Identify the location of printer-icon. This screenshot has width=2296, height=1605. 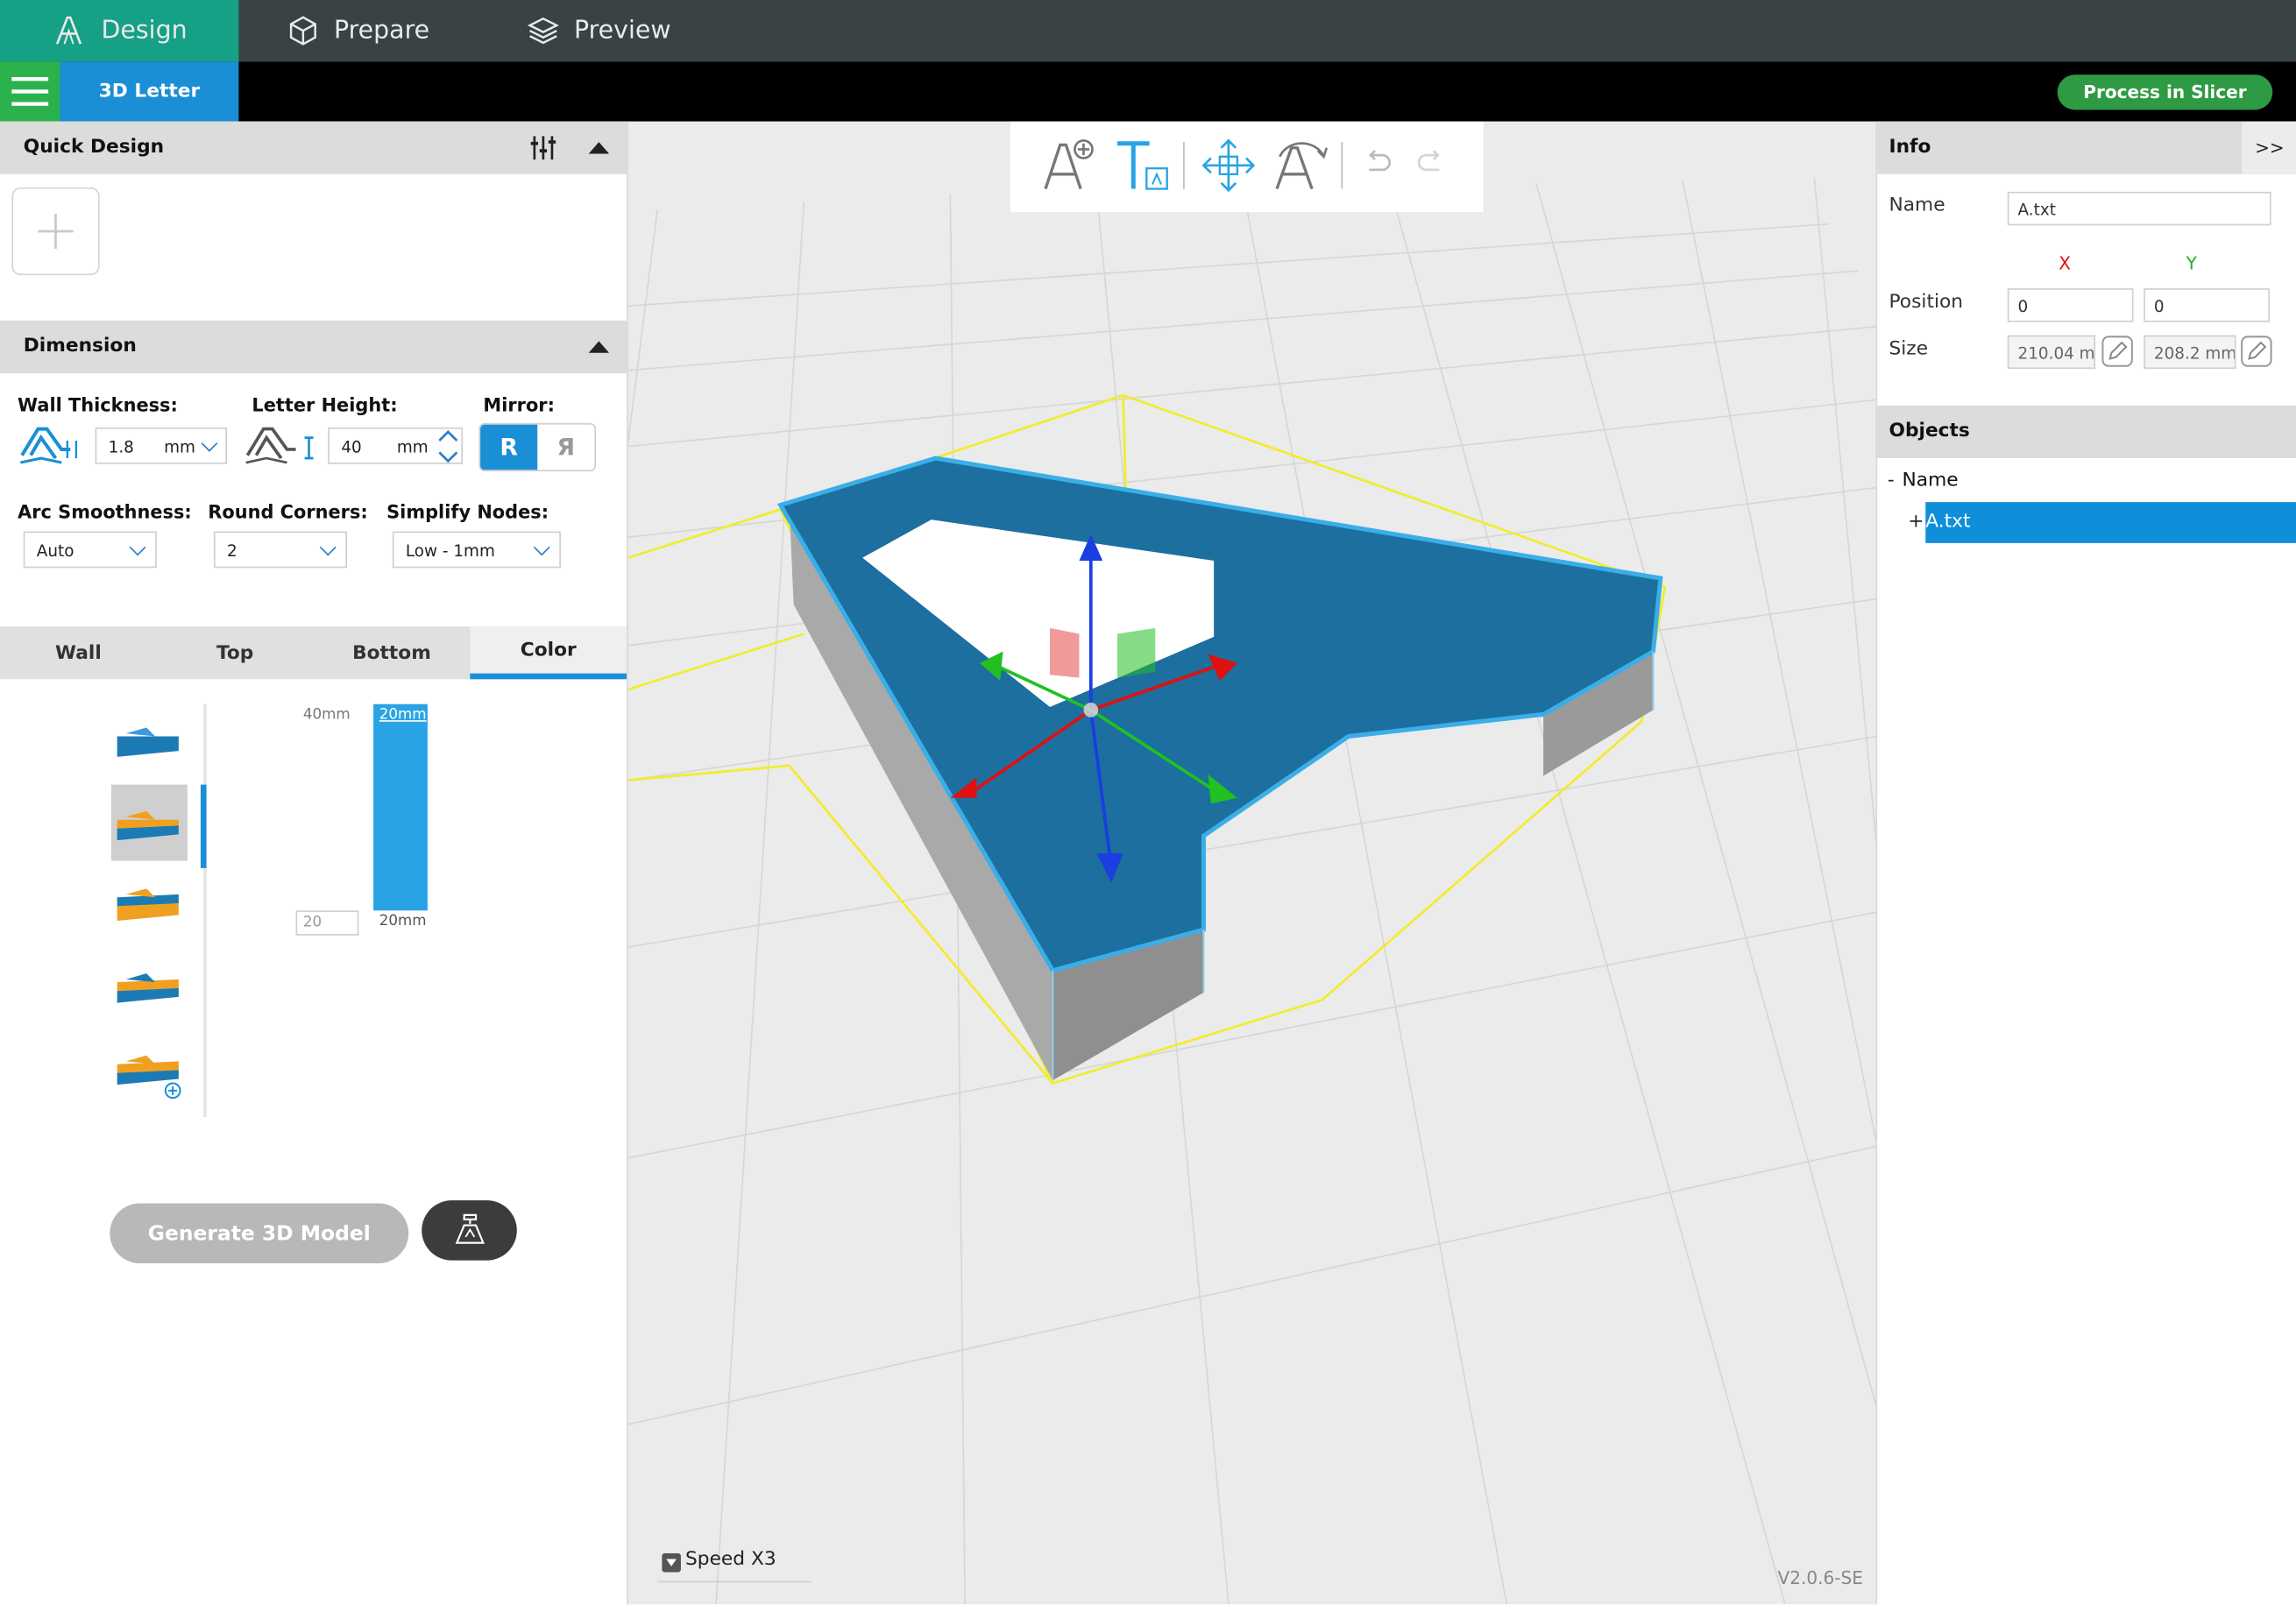
(470, 1228).